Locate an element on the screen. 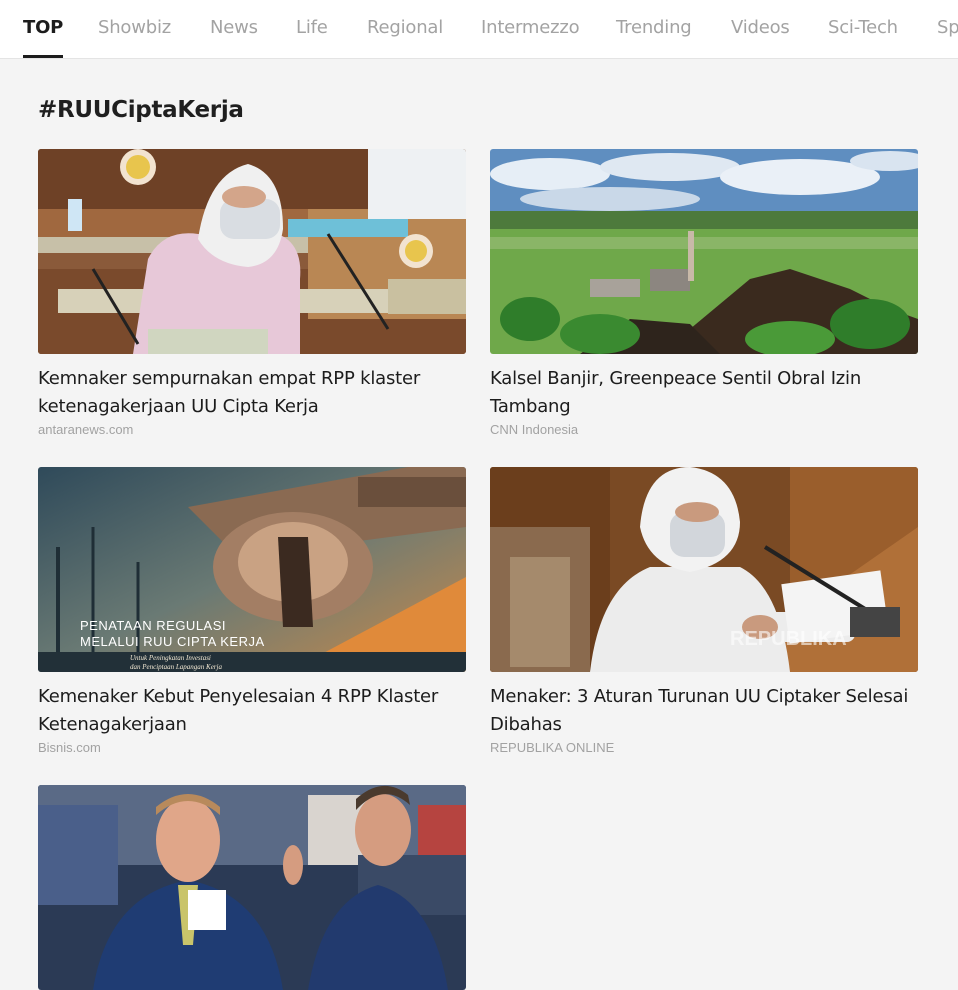 The image size is (958, 990). tab-sports-partial: Sp is located at coordinates (947, 29).